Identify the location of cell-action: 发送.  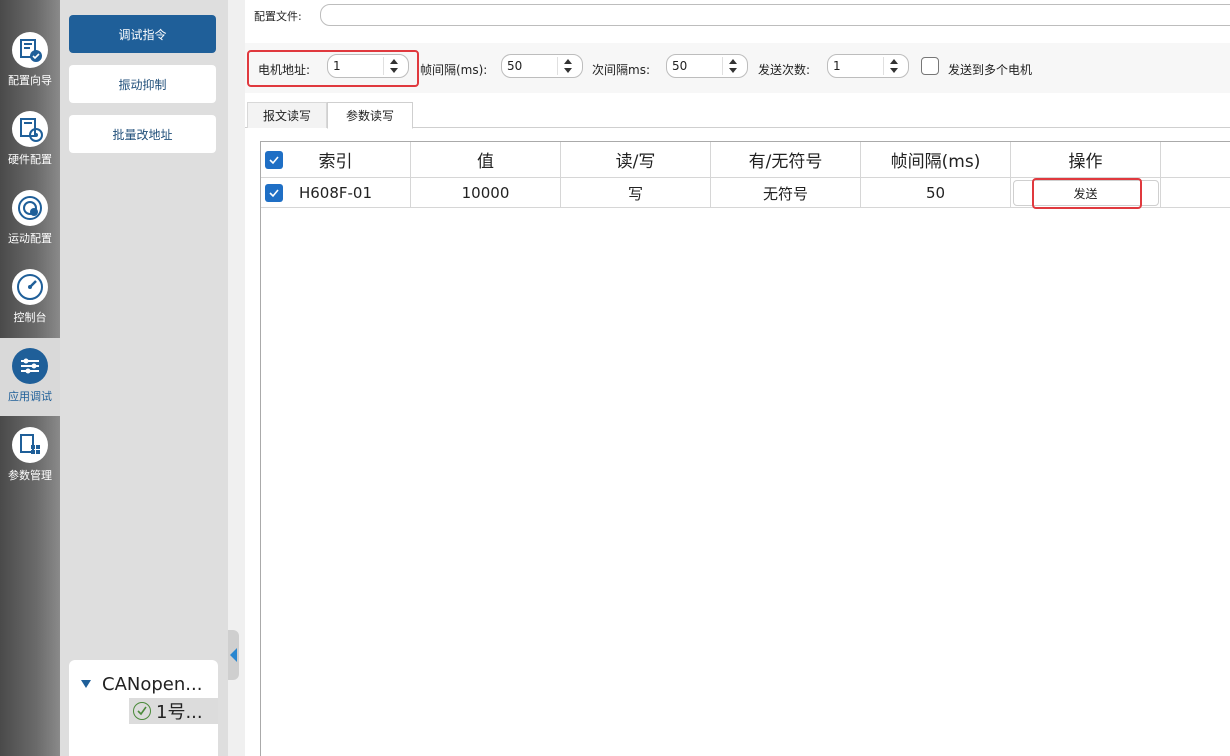
(1086, 193).